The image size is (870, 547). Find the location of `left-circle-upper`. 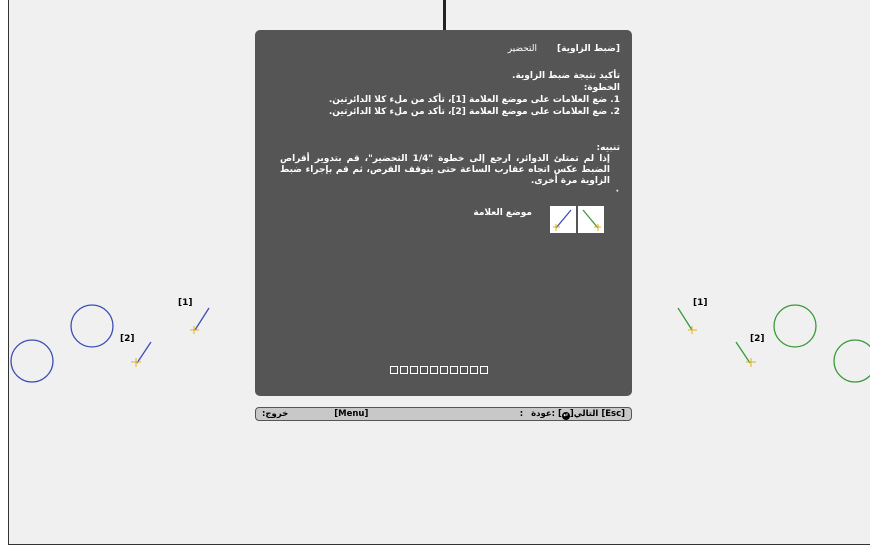

left-circle-upper is located at coordinates (92, 326).